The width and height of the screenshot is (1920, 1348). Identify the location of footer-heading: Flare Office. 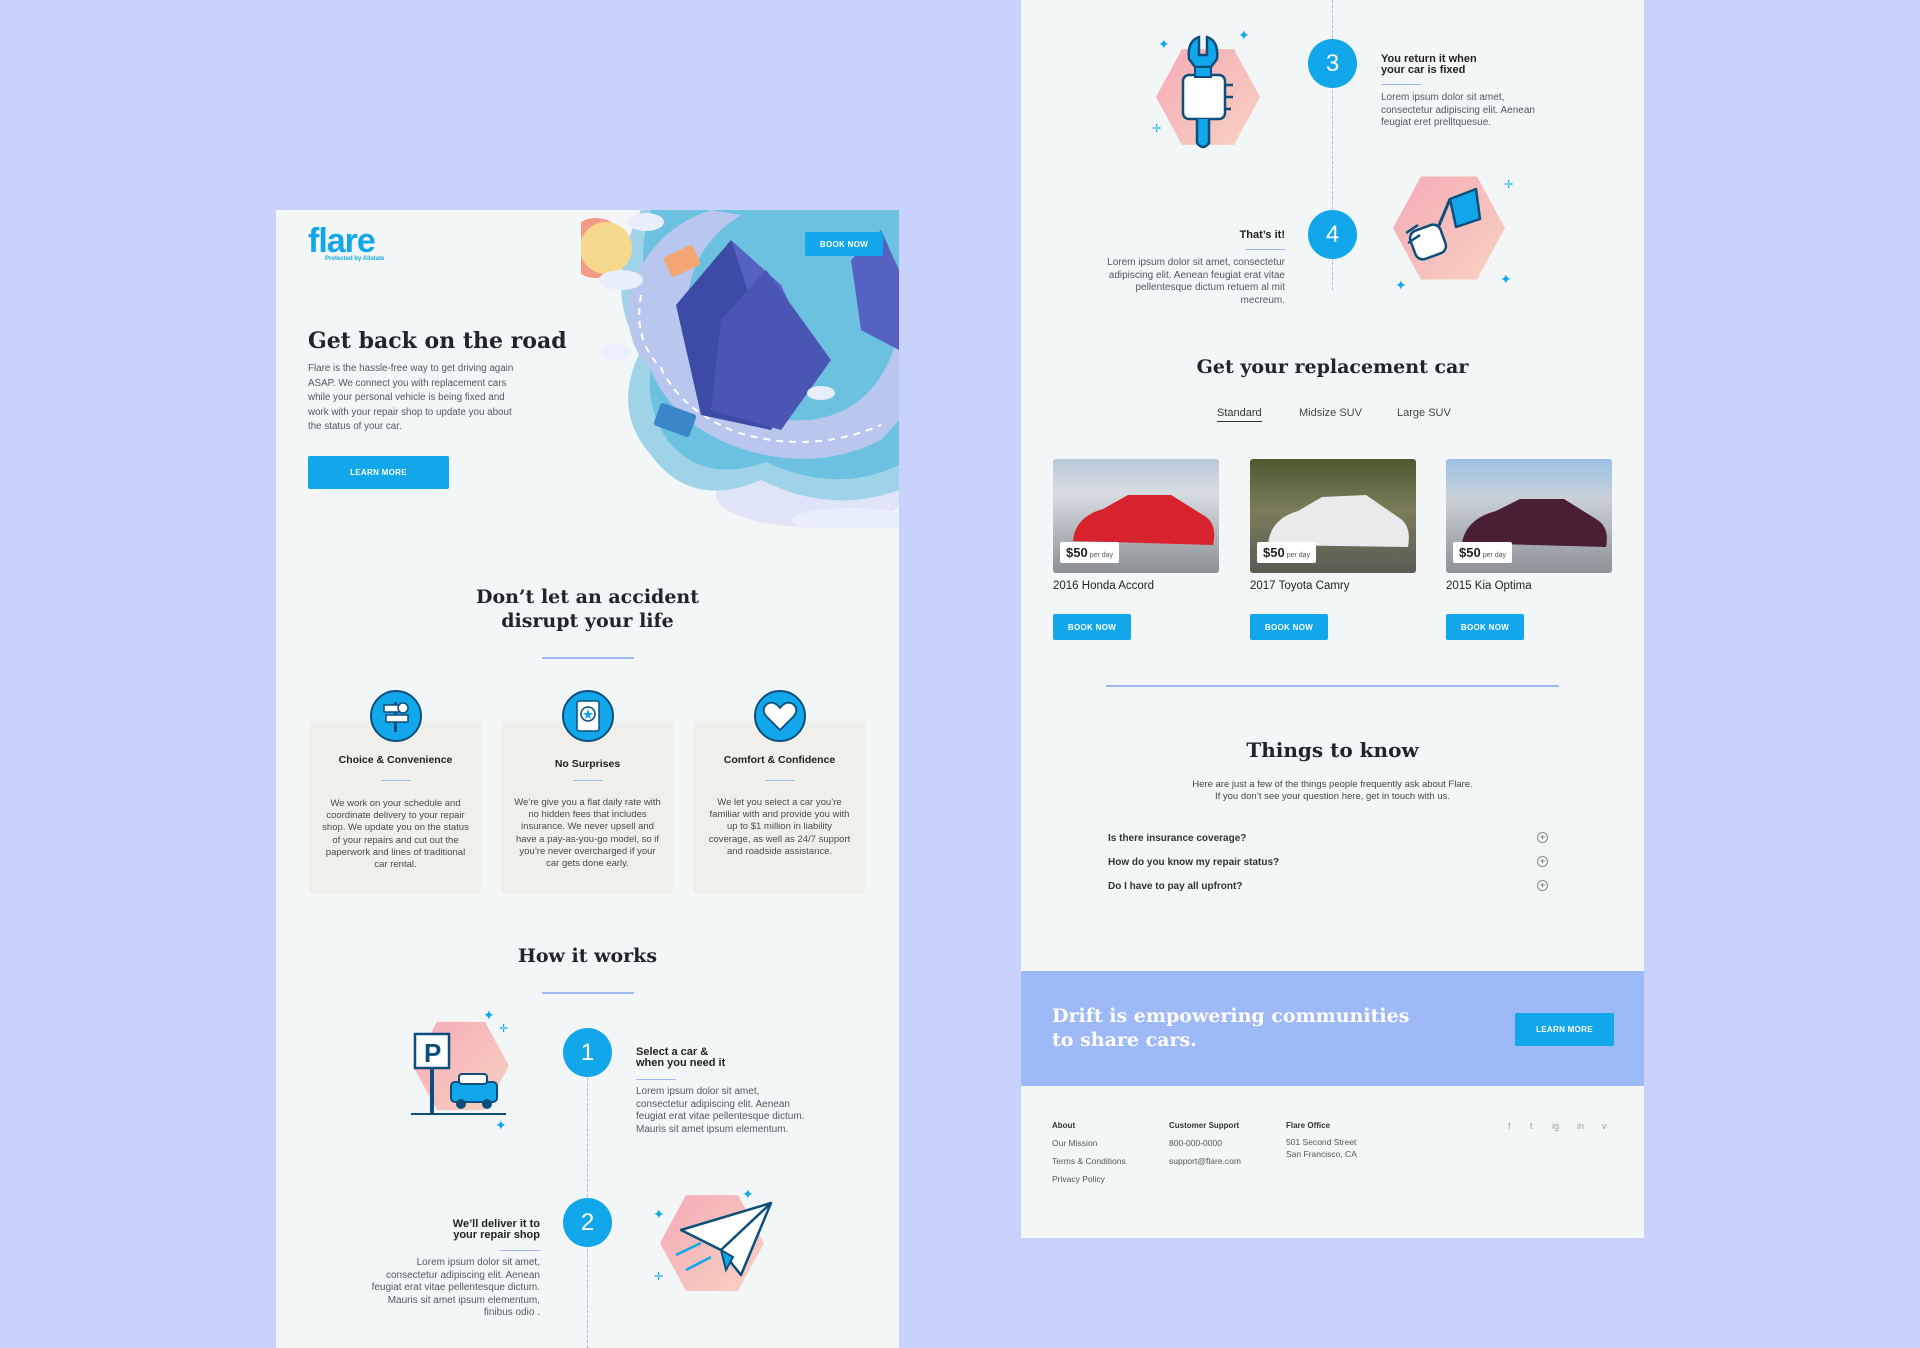
(1308, 1125).